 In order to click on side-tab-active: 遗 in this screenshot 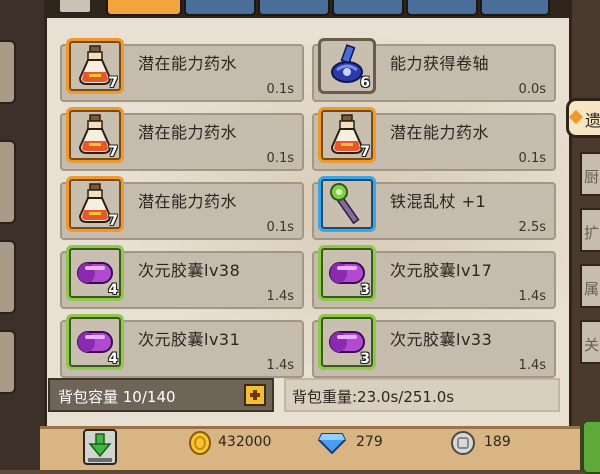, I will do `click(583, 118)`.